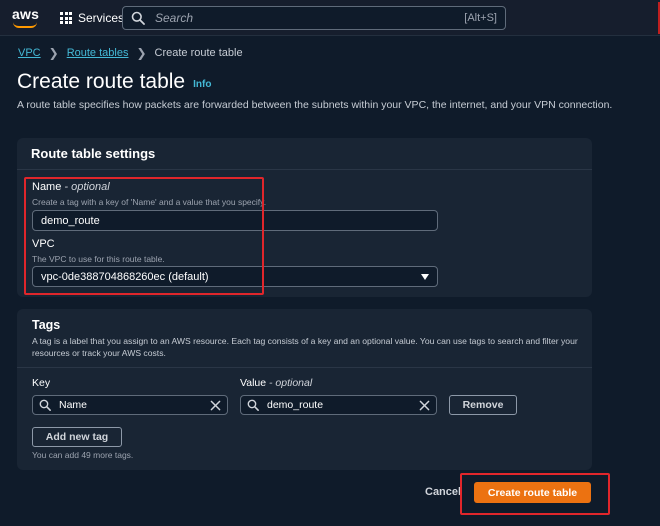  I want to click on tag-value-input, so click(342, 405).